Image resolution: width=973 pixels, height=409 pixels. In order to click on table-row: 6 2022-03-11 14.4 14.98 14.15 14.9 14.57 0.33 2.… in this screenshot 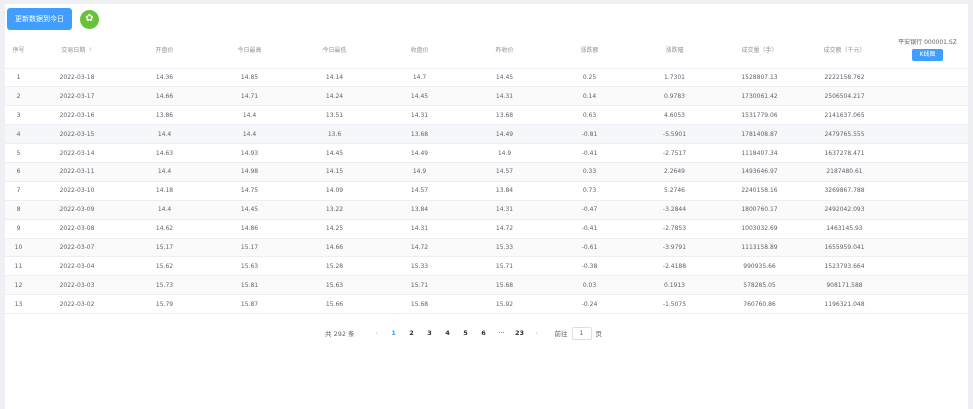, I will do `click(486, 172)`.